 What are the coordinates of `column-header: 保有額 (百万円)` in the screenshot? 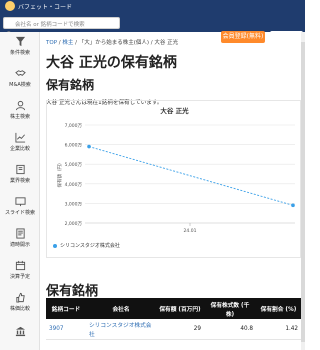 It's located at (180, 308).